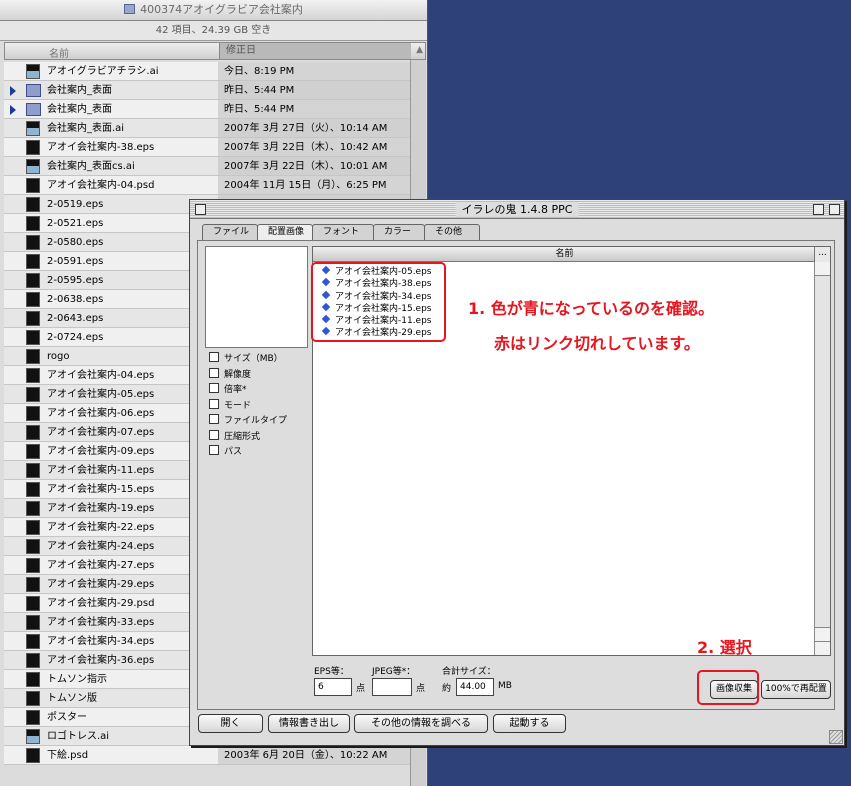 Image resolution: width=851 pixels, height=786 pixels. Describe the element at coordinates (207, 71) in the screenshot. I see `file-row: アオイグラビアチラシ.ai 今日、8:19 PM` at that location.